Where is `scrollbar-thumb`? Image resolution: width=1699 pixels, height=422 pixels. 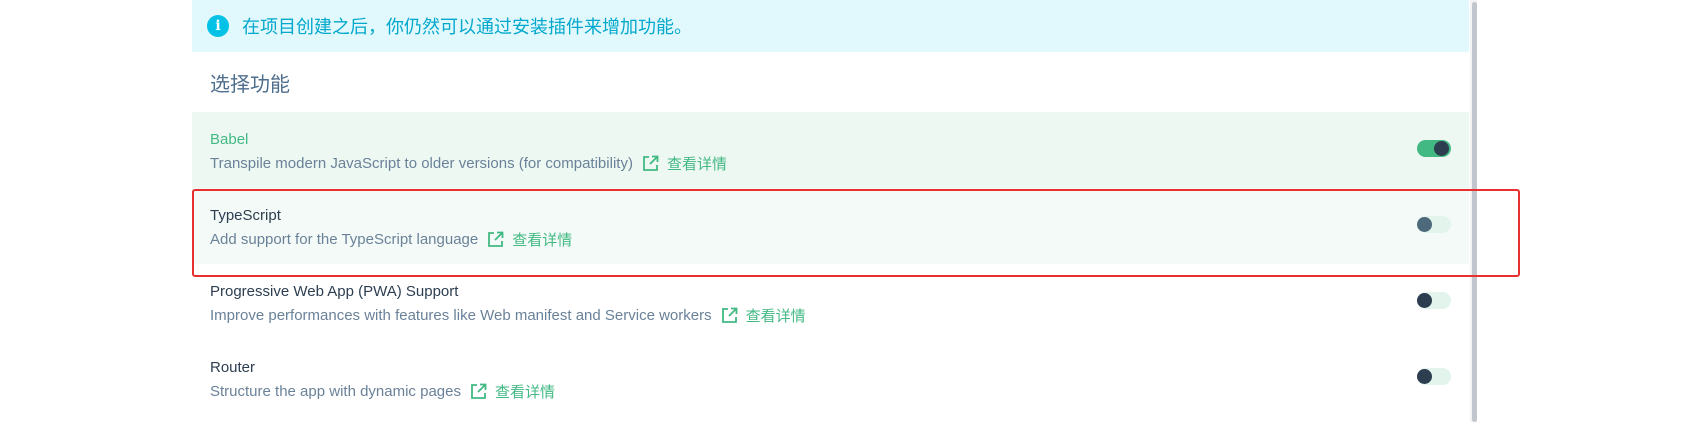 scrollbar-thumb is located at coordinates (1474, 212).